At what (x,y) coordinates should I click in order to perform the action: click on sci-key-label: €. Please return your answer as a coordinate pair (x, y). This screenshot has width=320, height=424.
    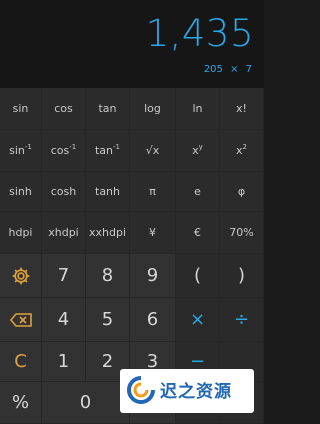
    Looking at the image, I should click on (197, 232).